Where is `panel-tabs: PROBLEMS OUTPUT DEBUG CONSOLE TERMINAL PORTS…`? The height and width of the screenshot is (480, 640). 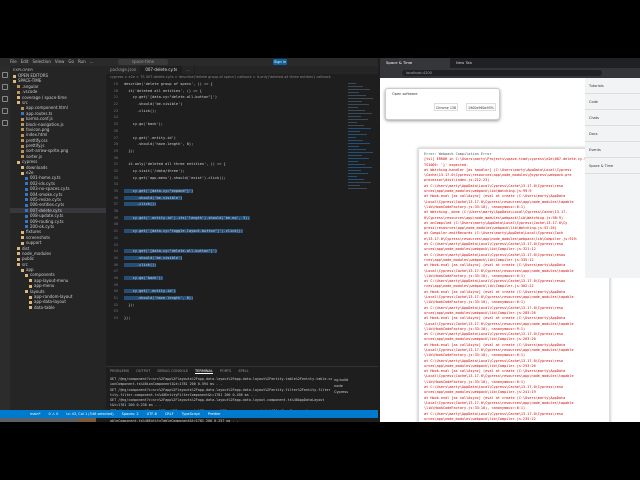
panel-tabs: PROBLEMS OUTPUT DEBUG CONSOLE TERMINAL PORTS… is located at coordinates (242, 371).